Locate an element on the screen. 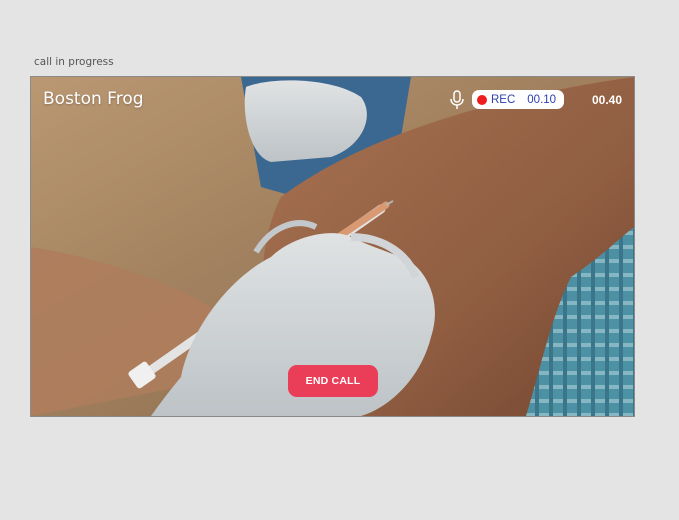  caller-name: Boston Frog is located at coordinates (93, 99).